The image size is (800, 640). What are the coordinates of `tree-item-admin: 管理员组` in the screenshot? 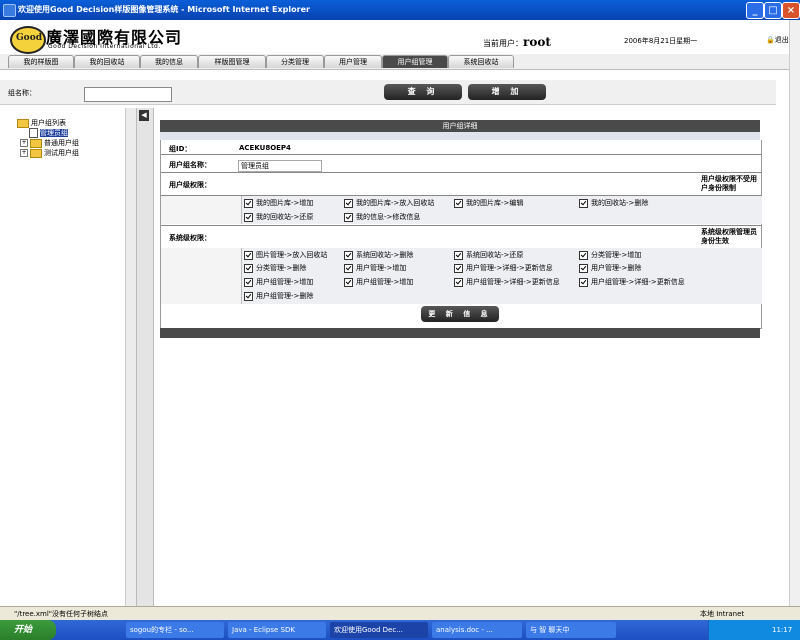 It's located at (48, 133).